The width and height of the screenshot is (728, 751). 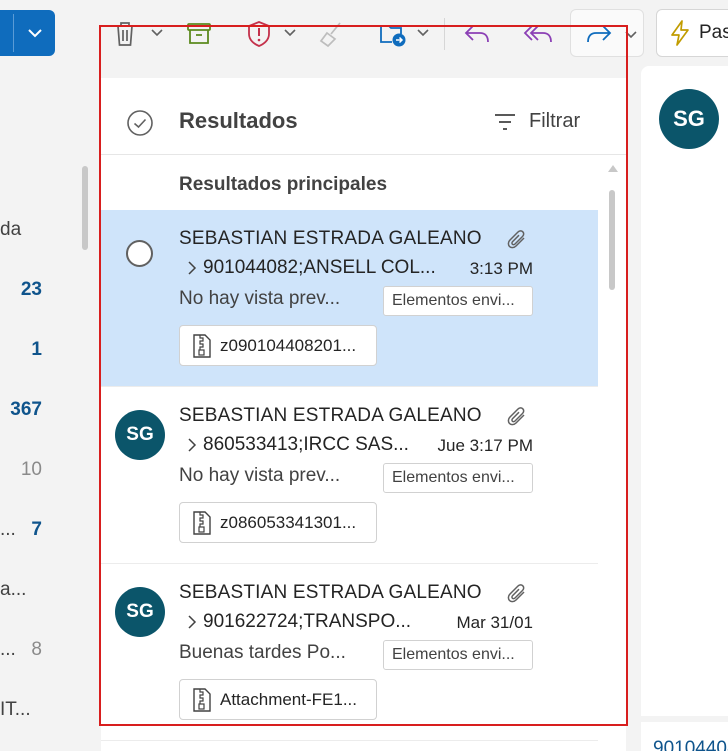 I want to click on lightning-icon, so click(x=680, y=33).